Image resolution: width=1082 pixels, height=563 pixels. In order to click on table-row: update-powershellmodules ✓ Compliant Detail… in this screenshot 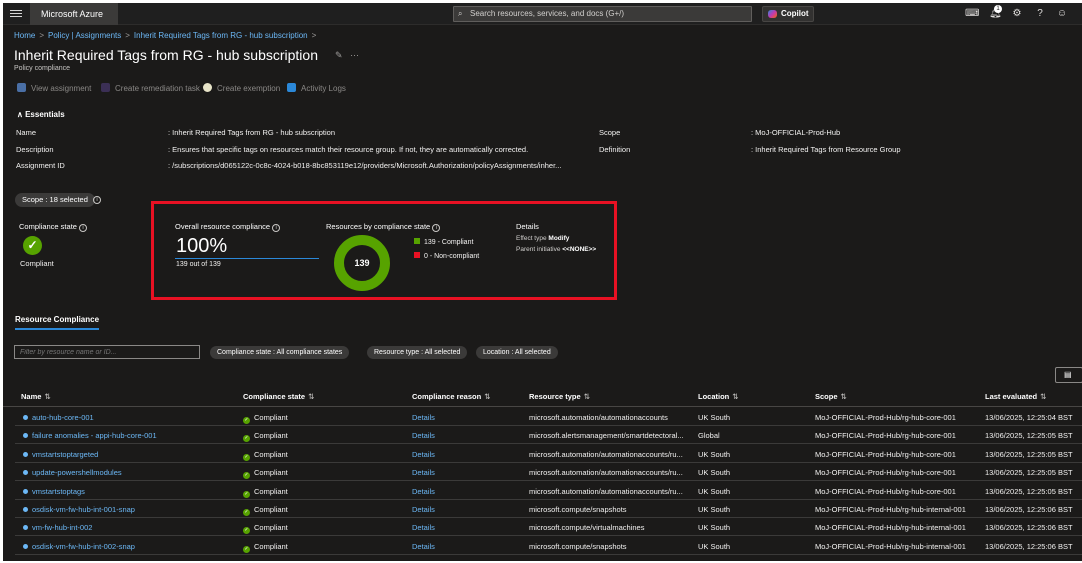, I will do `click(548, 472)`.